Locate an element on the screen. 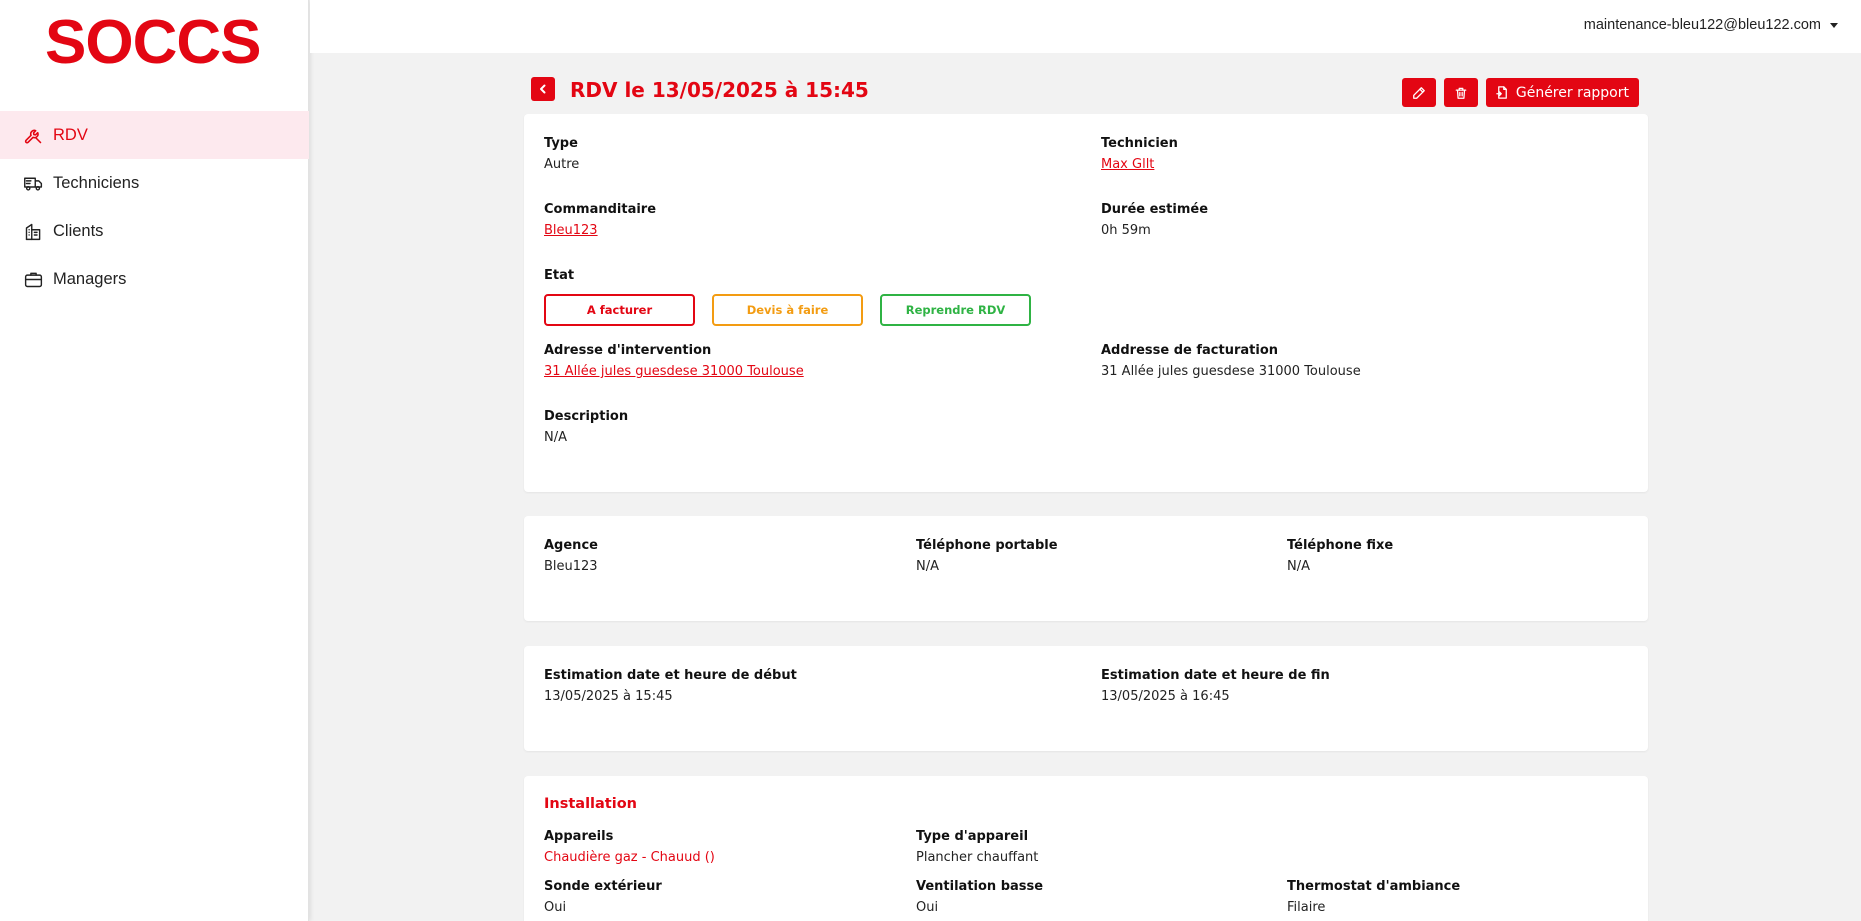 The width and height of the screenshot is (1861, 921). trash-icon is located at coordinates (1461, 93).